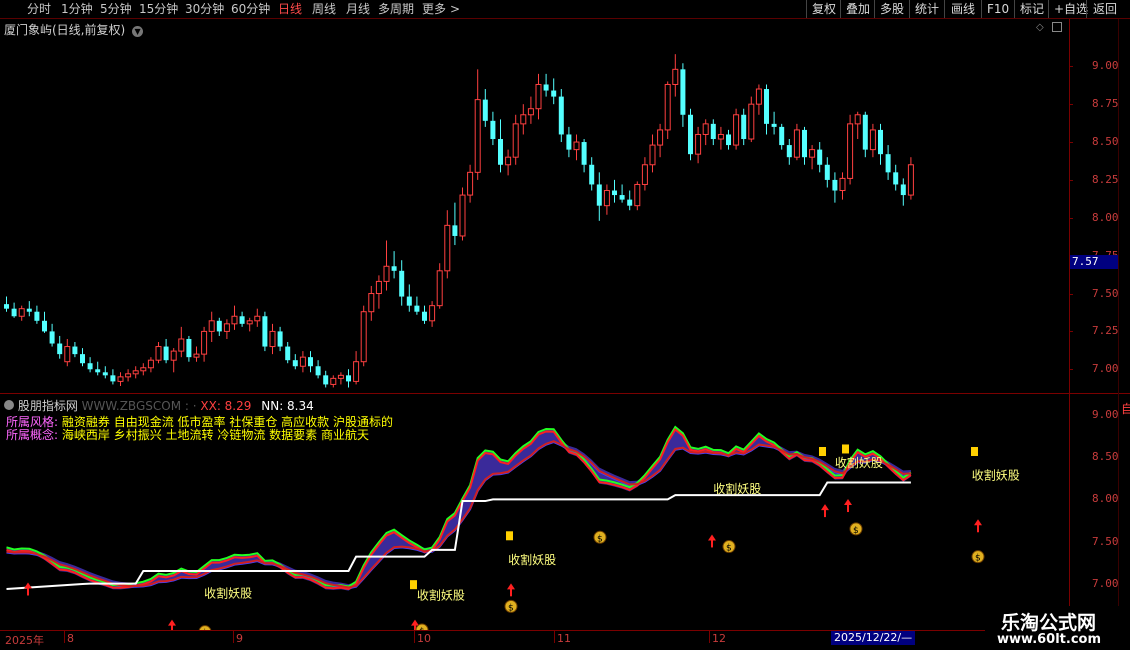 The image size is (1130, 650). Describe the element at coordinates (396, 9) in the screenshot. I see `tab-period-9: 多周期` at that location.